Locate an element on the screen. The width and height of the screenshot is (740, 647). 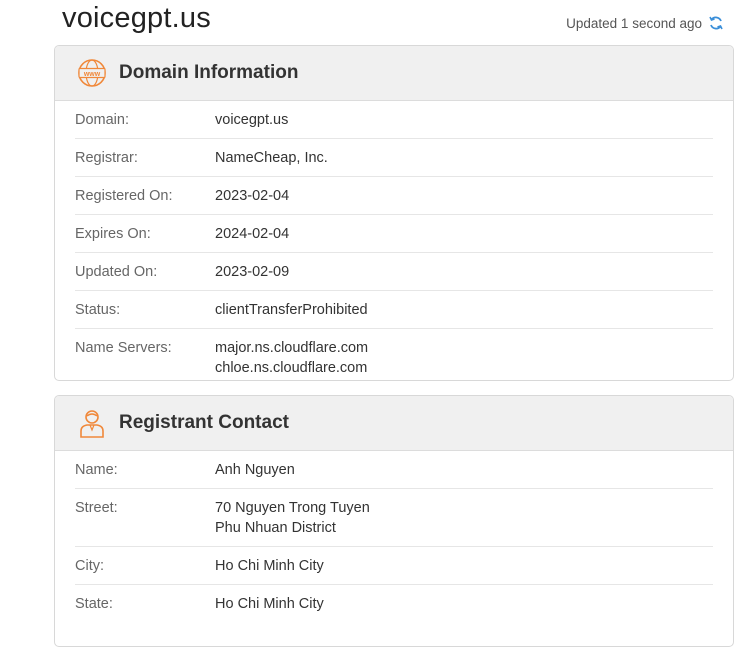
row-label: City: is located at coordinates (89, 566).